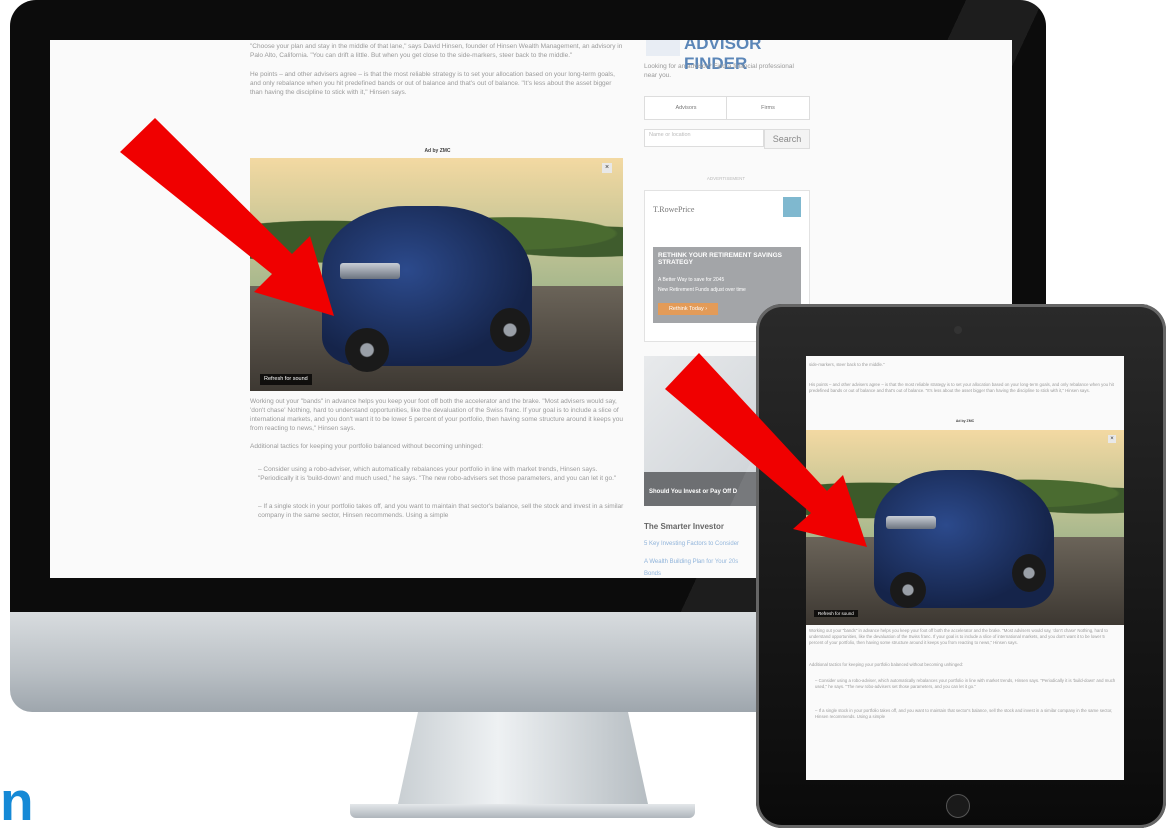 The height and width of the screenshot is (832, 1166). Describe the element at coordinates (691, 280) in the screenshot. I see `ad-bullet: A Better Way to save for 2045` at that location.